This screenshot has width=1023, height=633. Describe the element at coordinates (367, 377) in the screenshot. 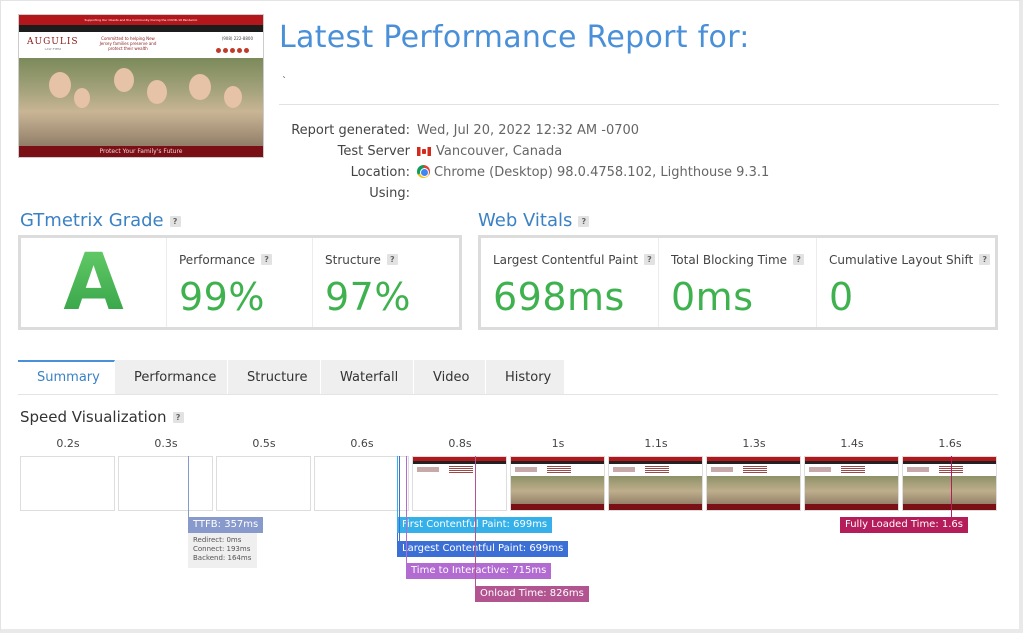

I see `tab-waterfall: Waterfall` at that location.